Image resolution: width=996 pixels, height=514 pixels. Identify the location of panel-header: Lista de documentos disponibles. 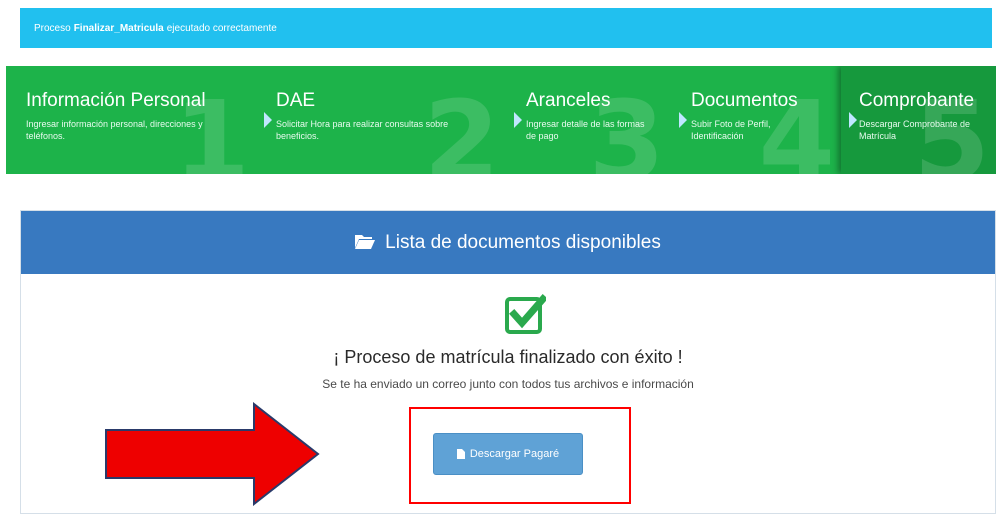
(508, 242).